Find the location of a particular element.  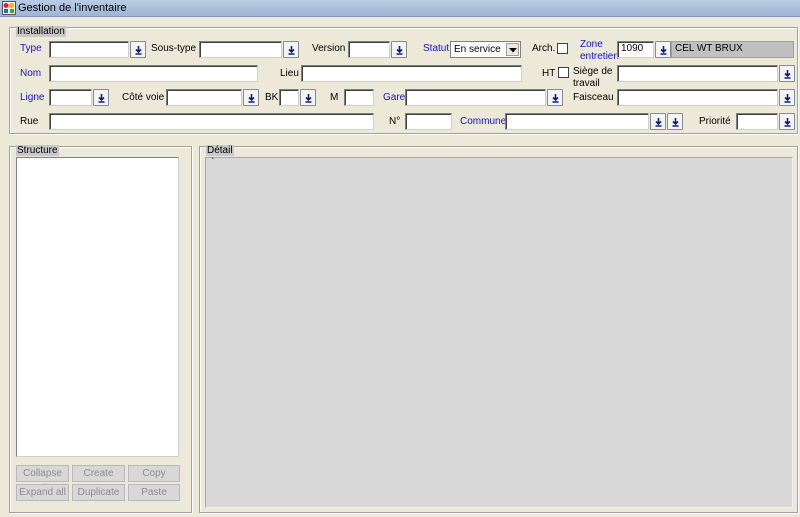

bk-label: BK is located at coordinates (272, 97).